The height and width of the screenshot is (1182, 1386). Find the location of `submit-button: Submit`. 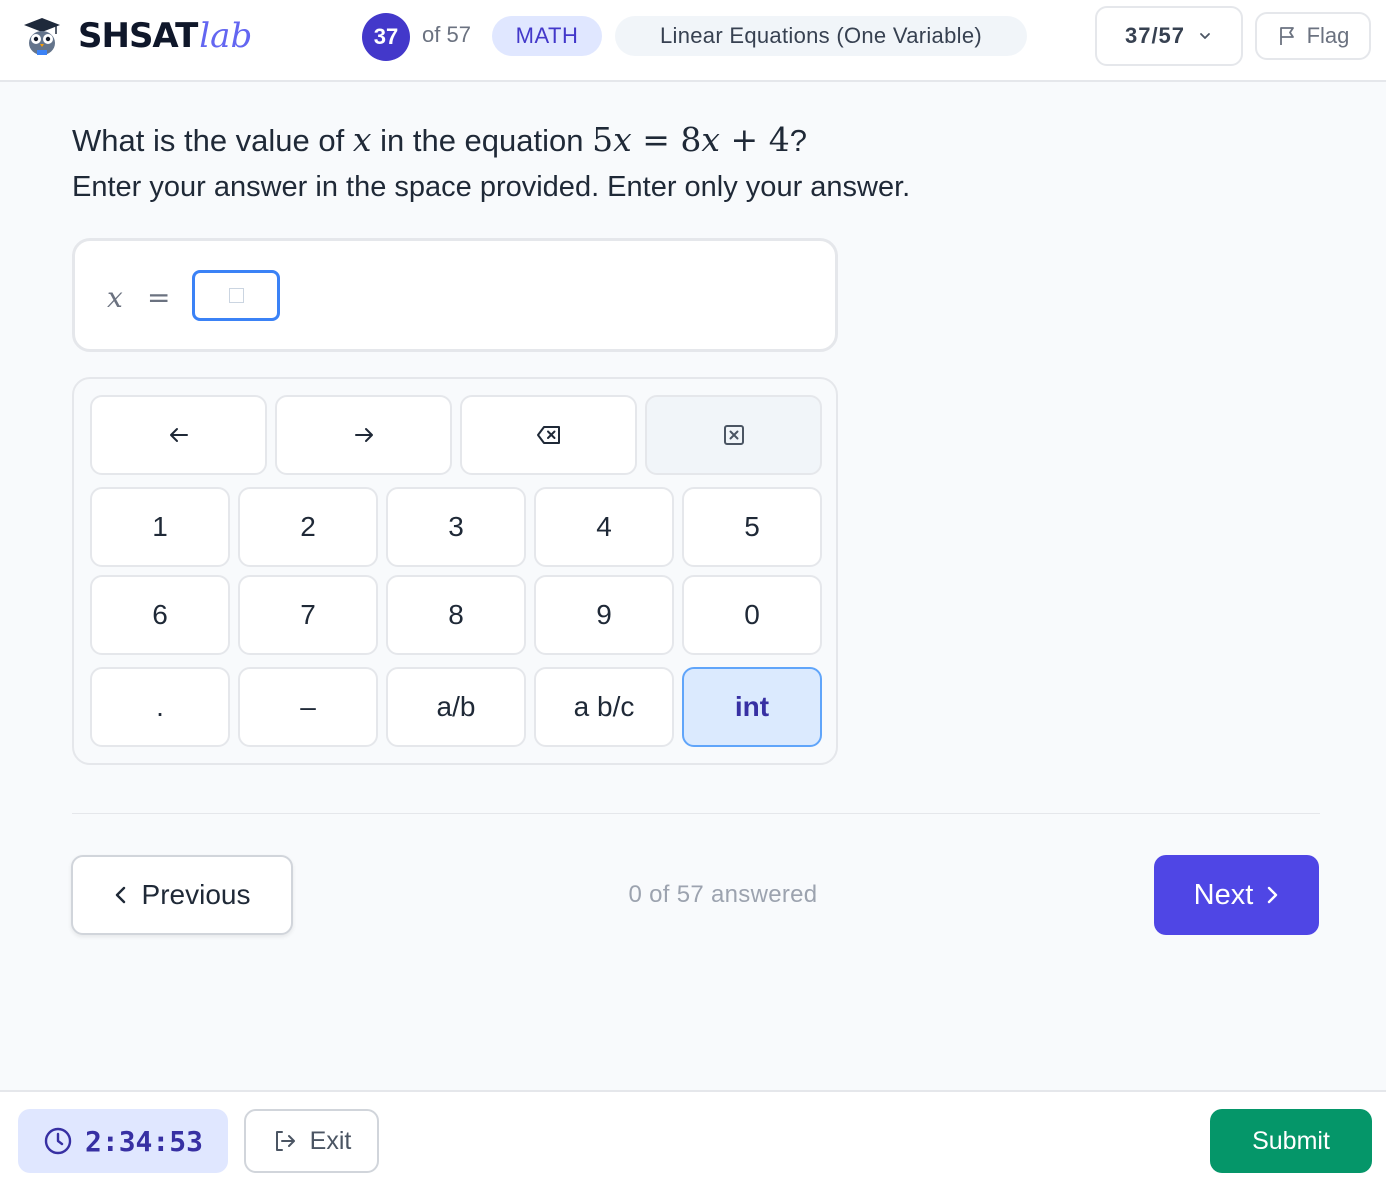

submit-button: Submit is located at coordinates (1291, 1141).